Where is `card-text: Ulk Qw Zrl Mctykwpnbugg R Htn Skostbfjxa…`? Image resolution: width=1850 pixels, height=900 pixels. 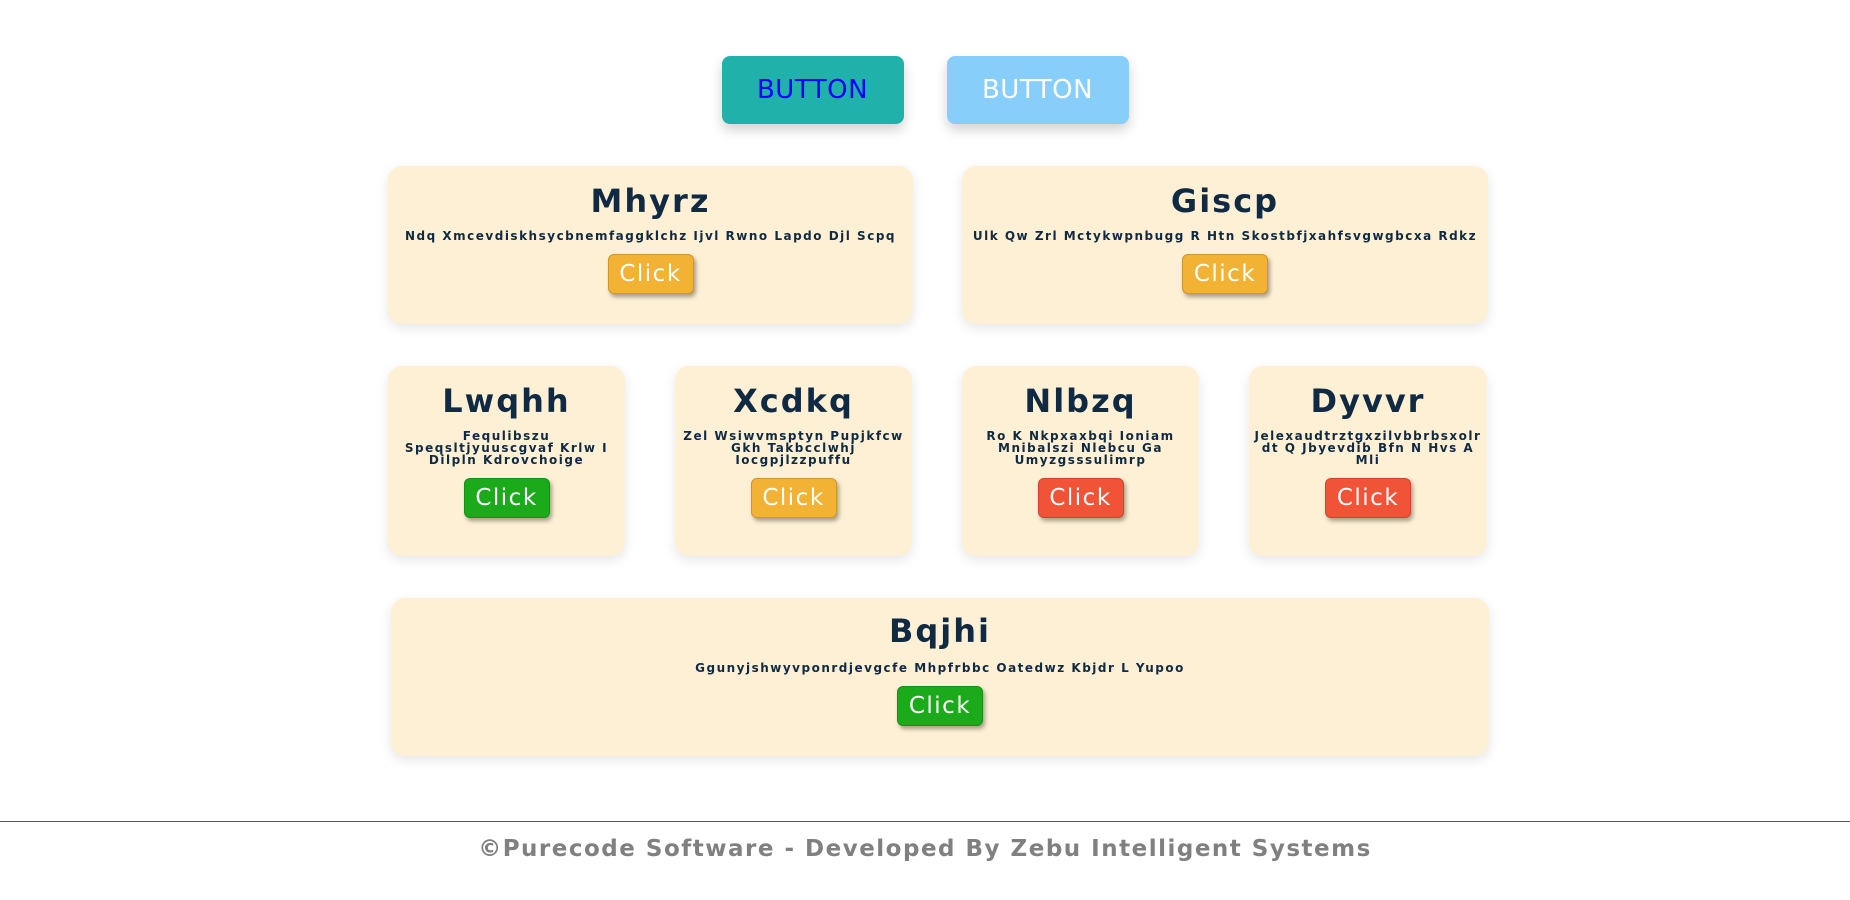
card-text: Ulk Qw Zrl Mctykwpnbugg R Htn Skostbfjxa… is located at coordinates (1225, 236).